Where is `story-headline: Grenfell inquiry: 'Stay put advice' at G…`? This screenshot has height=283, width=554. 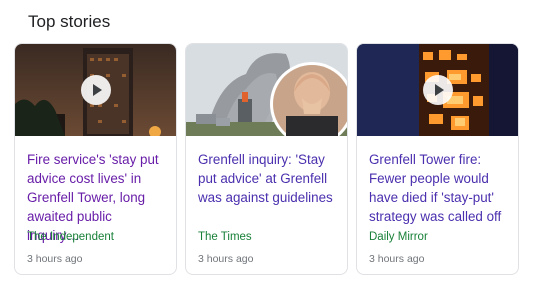 story-headline: Grenfell inquiry: 'Stay put advice' at G… is located at coordinates (267, 178).